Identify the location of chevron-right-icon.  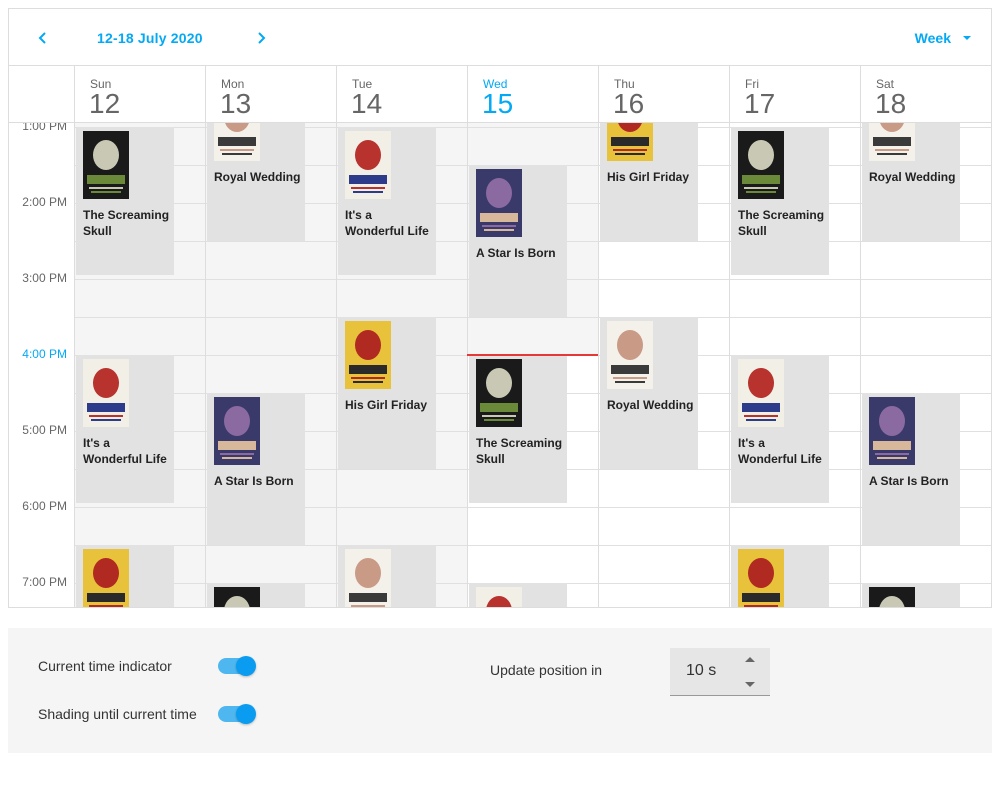
(262, 38).